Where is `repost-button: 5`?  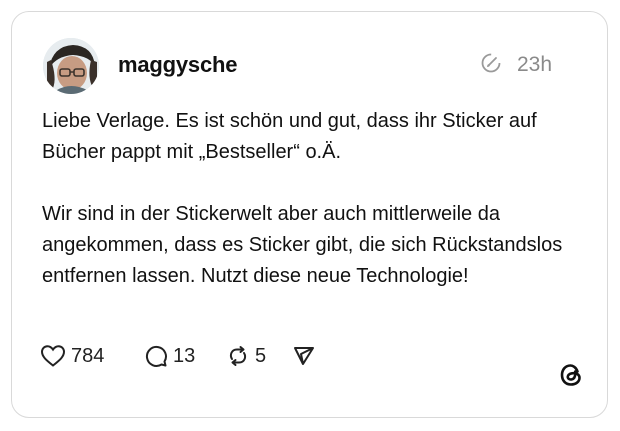
repost-button: 5 is located at coordinates (246, 356).